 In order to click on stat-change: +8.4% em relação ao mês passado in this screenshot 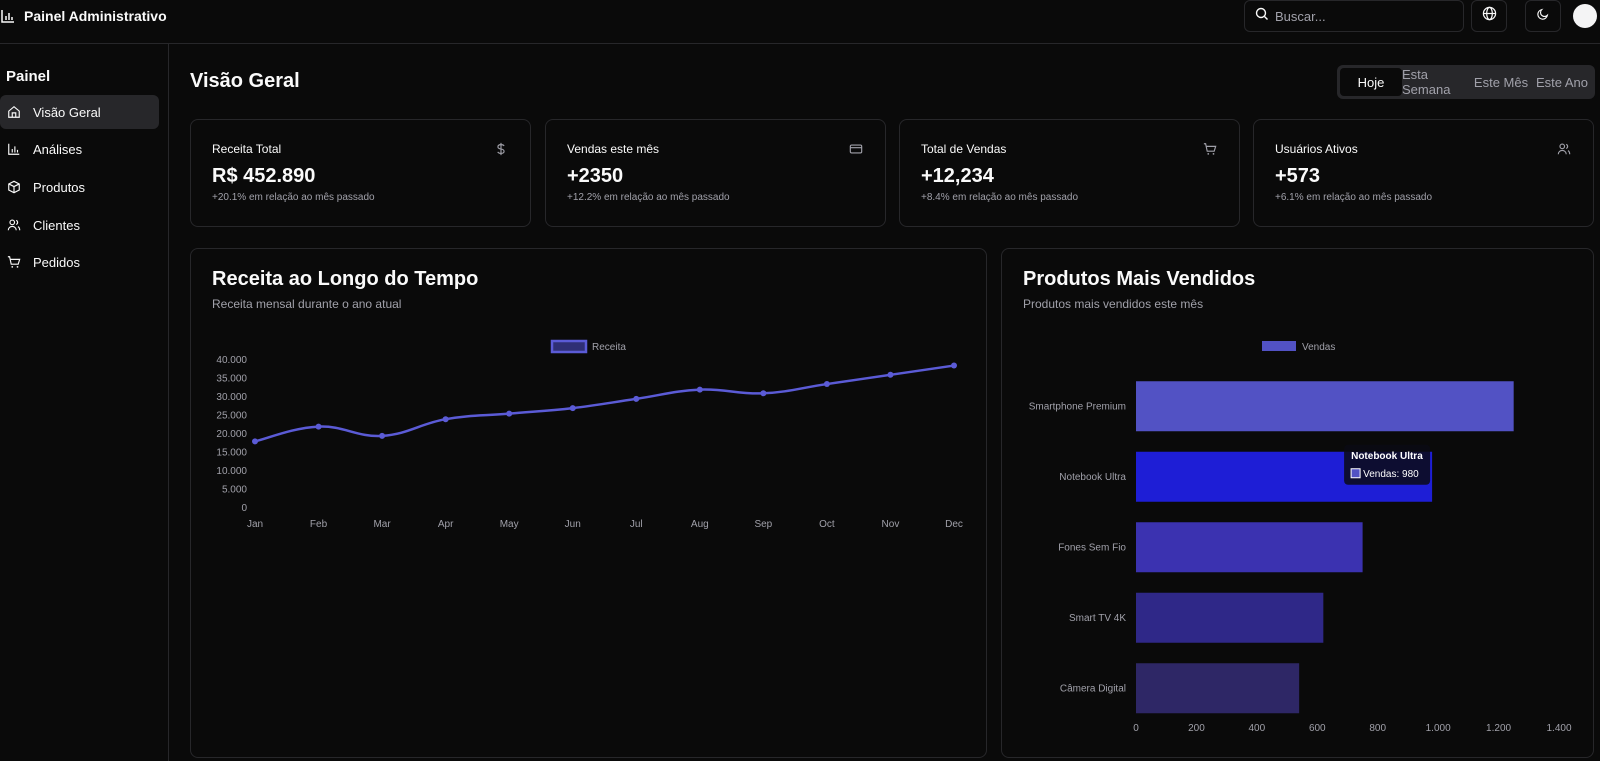, I will do `click(1000, 197)`.